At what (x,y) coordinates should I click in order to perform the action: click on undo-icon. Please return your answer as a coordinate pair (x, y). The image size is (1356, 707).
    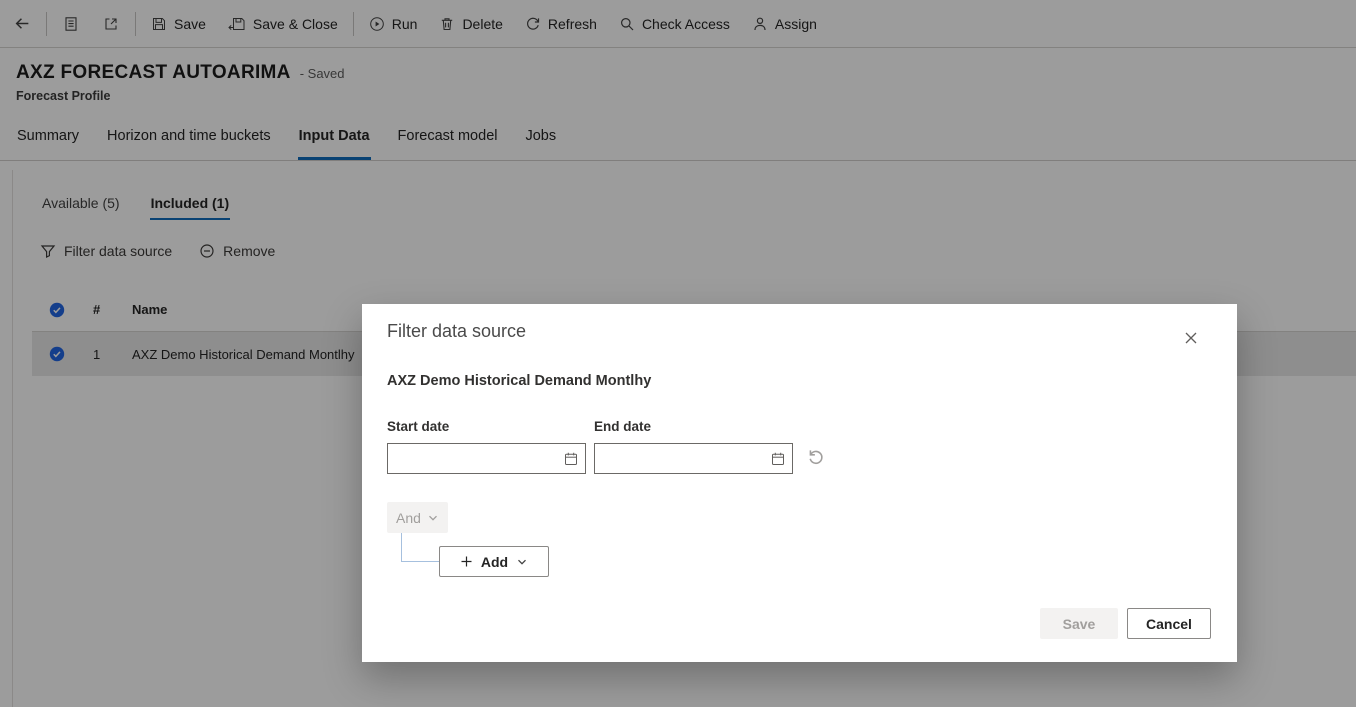
    Looking at the image, I should click on (815, 456).